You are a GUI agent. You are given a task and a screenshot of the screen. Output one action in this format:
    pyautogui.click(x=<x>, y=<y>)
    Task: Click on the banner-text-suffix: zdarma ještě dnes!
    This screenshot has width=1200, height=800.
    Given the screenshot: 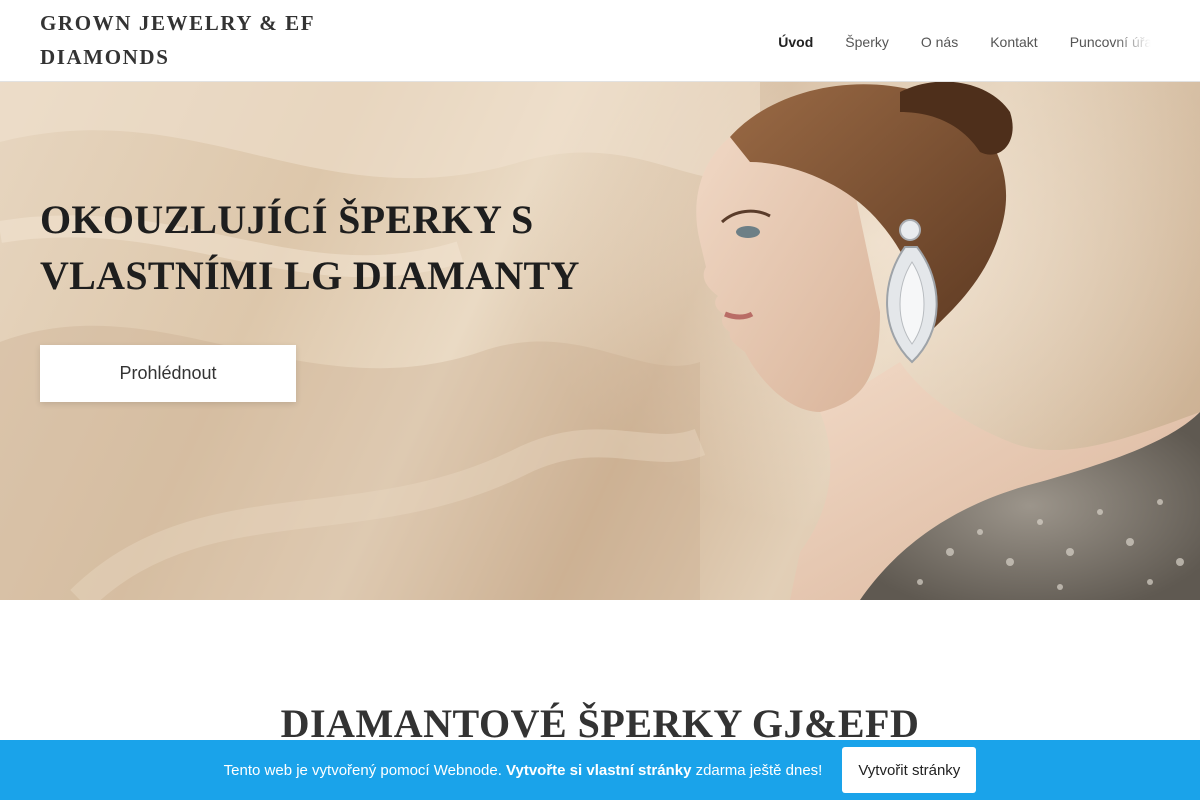 What is the action you would take?
    pyautogui.click(x=759, y=770)
    